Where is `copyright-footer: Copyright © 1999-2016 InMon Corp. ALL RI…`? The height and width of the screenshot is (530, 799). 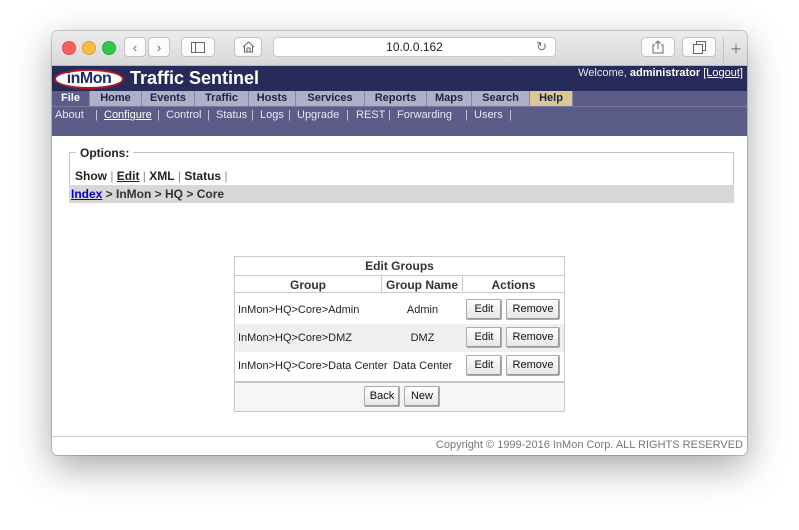
copyright-footer: Copyright © 1999-2016 InMon Corp. ALL RI… is located at coordinates (399, 445).